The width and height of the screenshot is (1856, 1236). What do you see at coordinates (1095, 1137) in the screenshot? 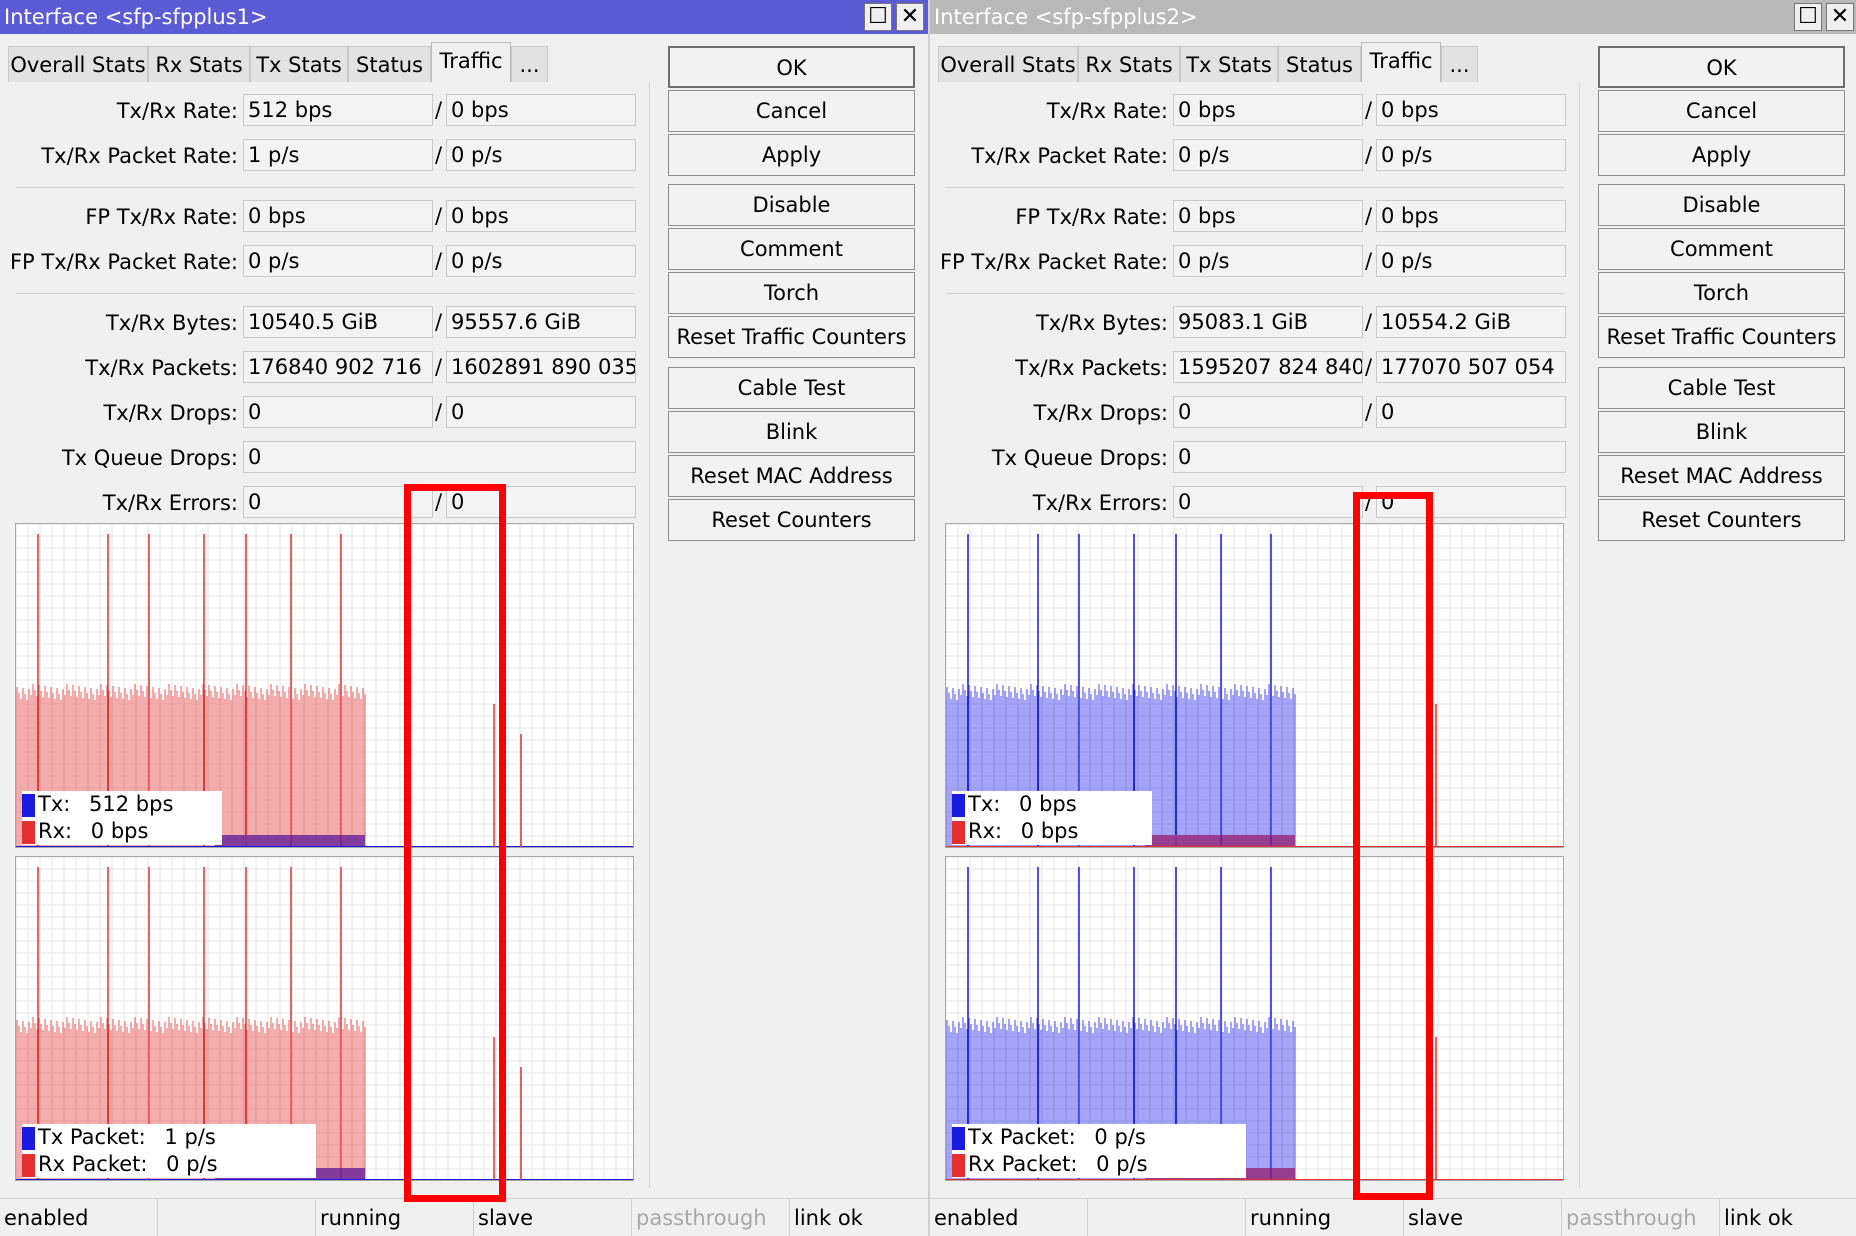
I see `legend-tx: Tx Packet: 0 p/s` at bounding box center [1095, 1137].